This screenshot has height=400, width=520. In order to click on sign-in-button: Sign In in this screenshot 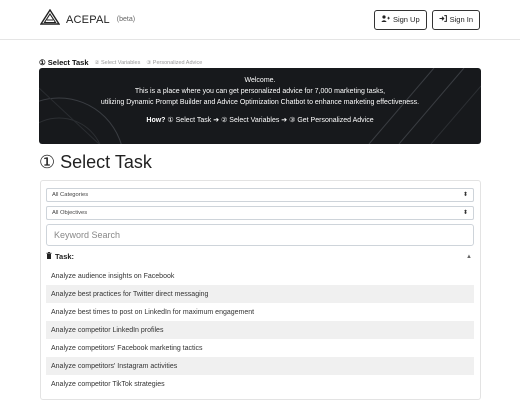, I will do `click(455, 19)`.